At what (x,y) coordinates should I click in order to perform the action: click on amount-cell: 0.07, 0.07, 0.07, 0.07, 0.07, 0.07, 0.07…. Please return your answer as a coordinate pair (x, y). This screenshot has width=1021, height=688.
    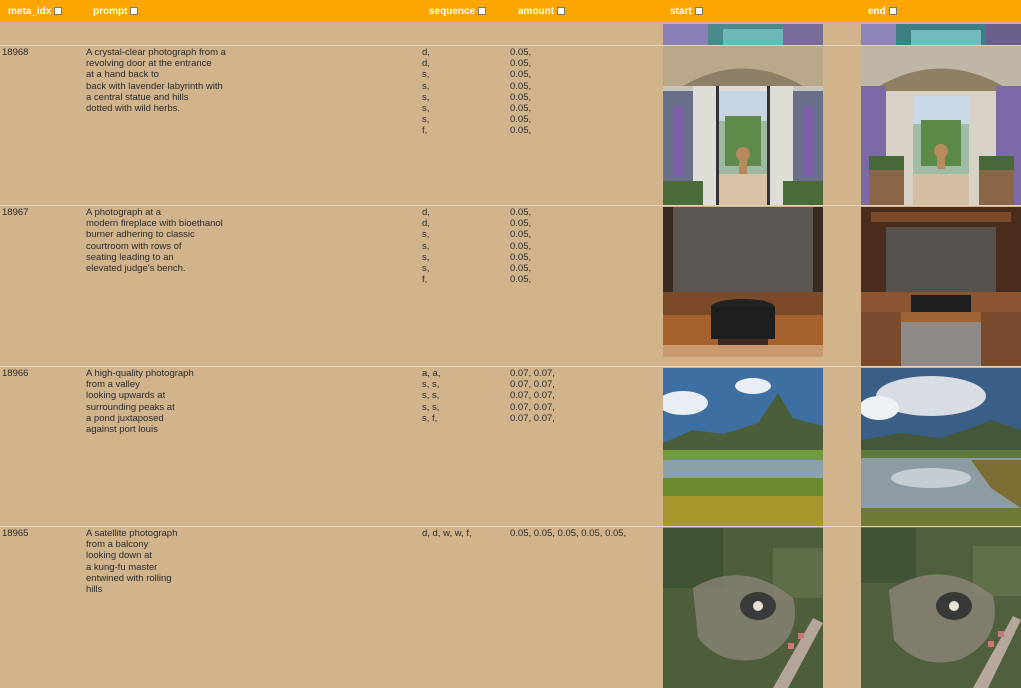
    Looking at the image, I should click on (532, 396).